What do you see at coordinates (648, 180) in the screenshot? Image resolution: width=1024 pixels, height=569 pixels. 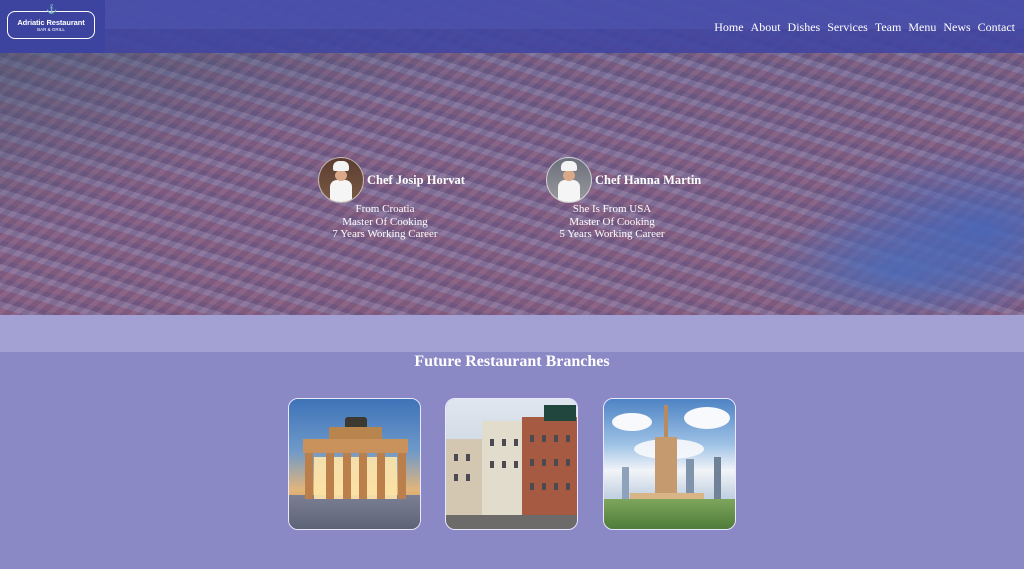 I see `chef-name: Chef Hanna Martin` at bounding box center [648, 180].